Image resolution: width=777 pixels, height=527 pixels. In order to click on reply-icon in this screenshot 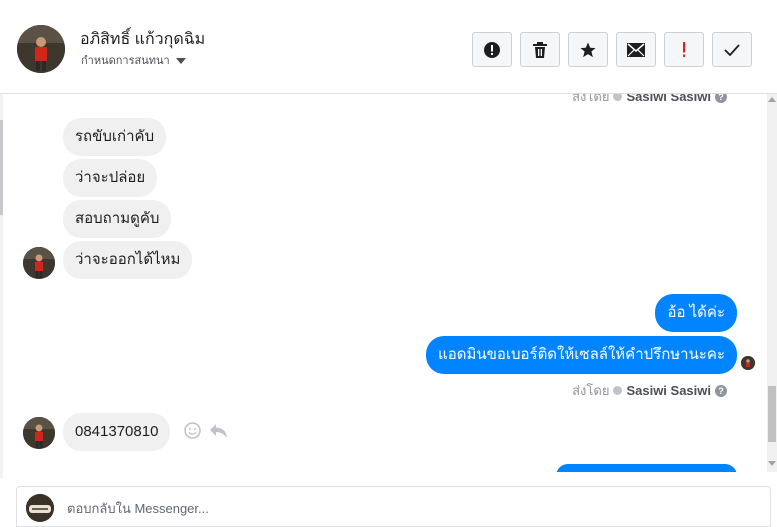, I will do `click(218, 431)`.